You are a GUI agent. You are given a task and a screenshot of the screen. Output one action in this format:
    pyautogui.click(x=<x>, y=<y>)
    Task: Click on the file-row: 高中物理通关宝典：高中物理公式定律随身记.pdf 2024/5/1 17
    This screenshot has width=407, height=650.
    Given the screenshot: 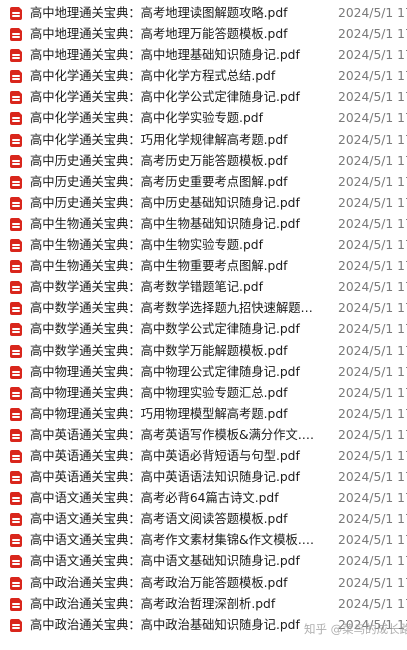 What is the action you would take?
    pyautogui.click(x=203, y=372)
    